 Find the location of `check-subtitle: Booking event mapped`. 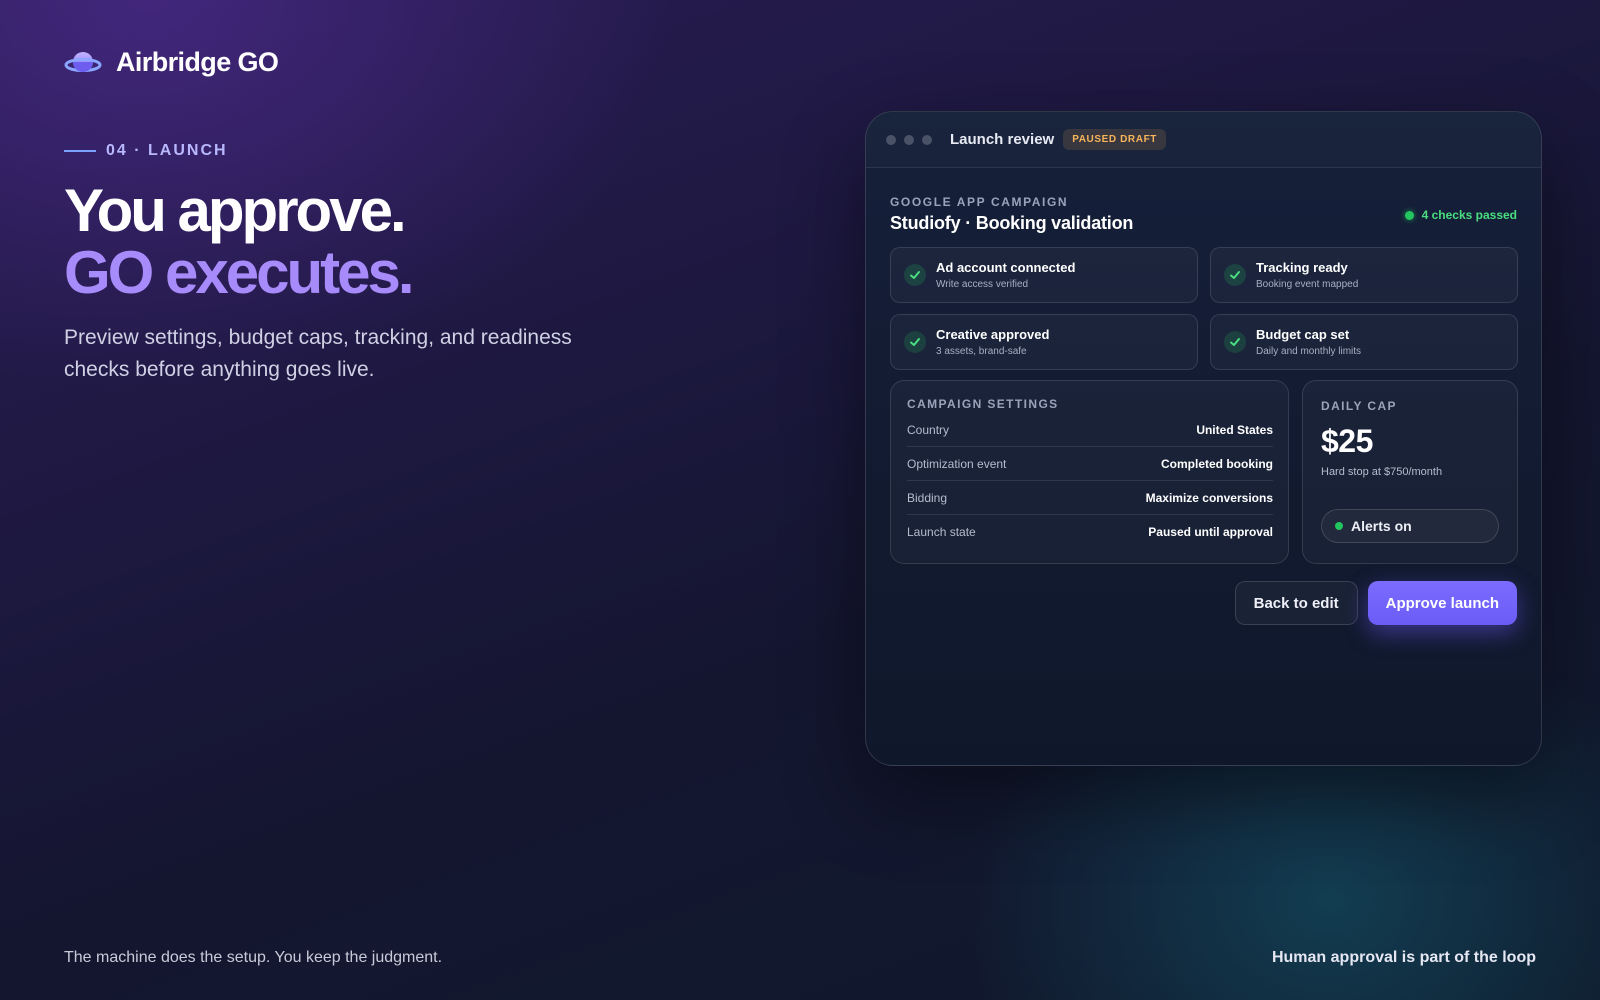

check-subtitle: Booking event mapped is located at coordinates (1307, 284).